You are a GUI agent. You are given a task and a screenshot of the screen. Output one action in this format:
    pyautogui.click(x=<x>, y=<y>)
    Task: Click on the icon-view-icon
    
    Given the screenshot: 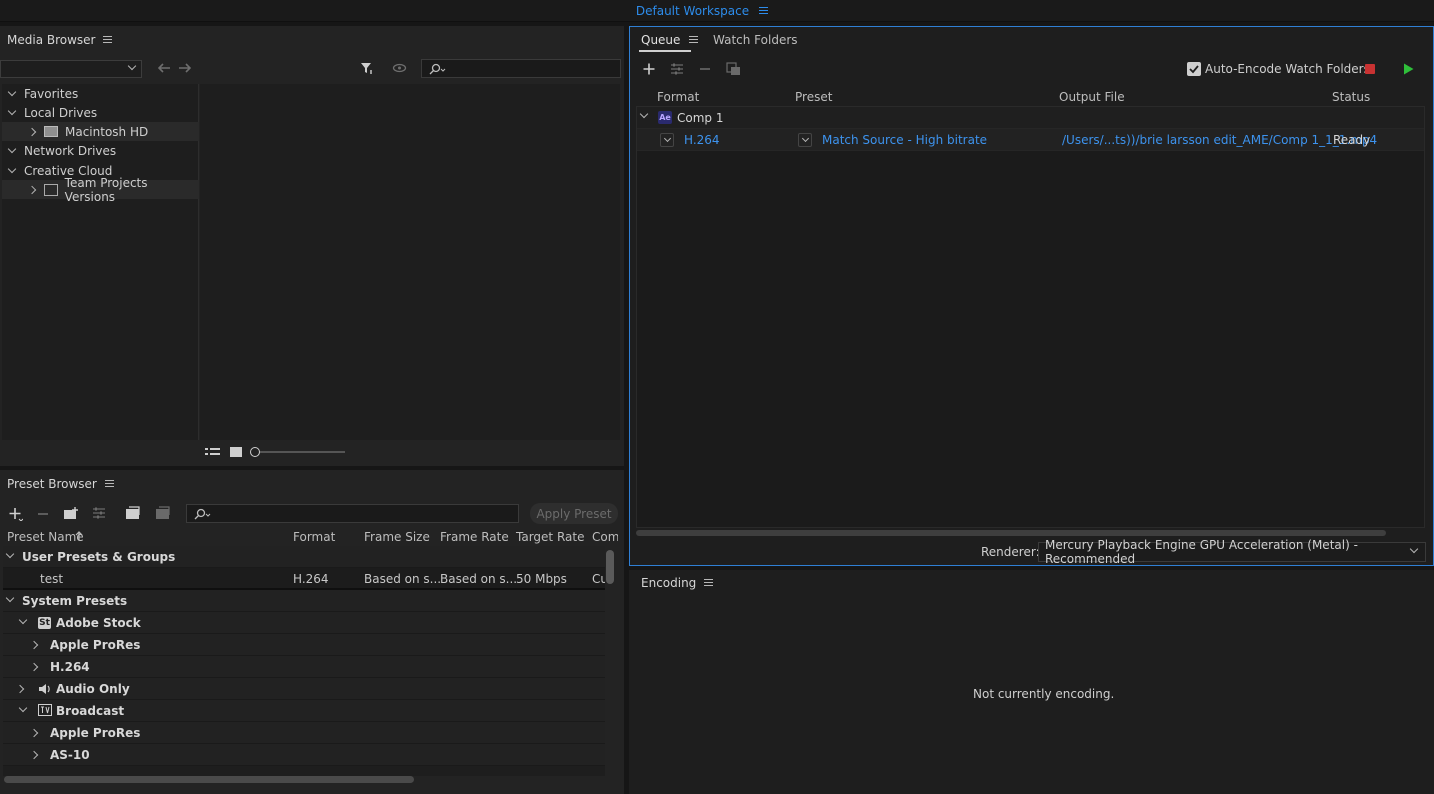 What is the action you would take?
    pyautogui.click(x=236, y=452)
    